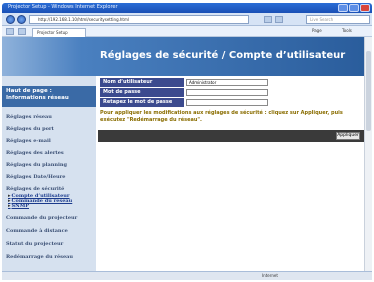 The image size is (374, 282). What do you see at coordinates (368, 91) in the screenshot?
I see `scrollbar-thumb` at bounding box center [368, 91].